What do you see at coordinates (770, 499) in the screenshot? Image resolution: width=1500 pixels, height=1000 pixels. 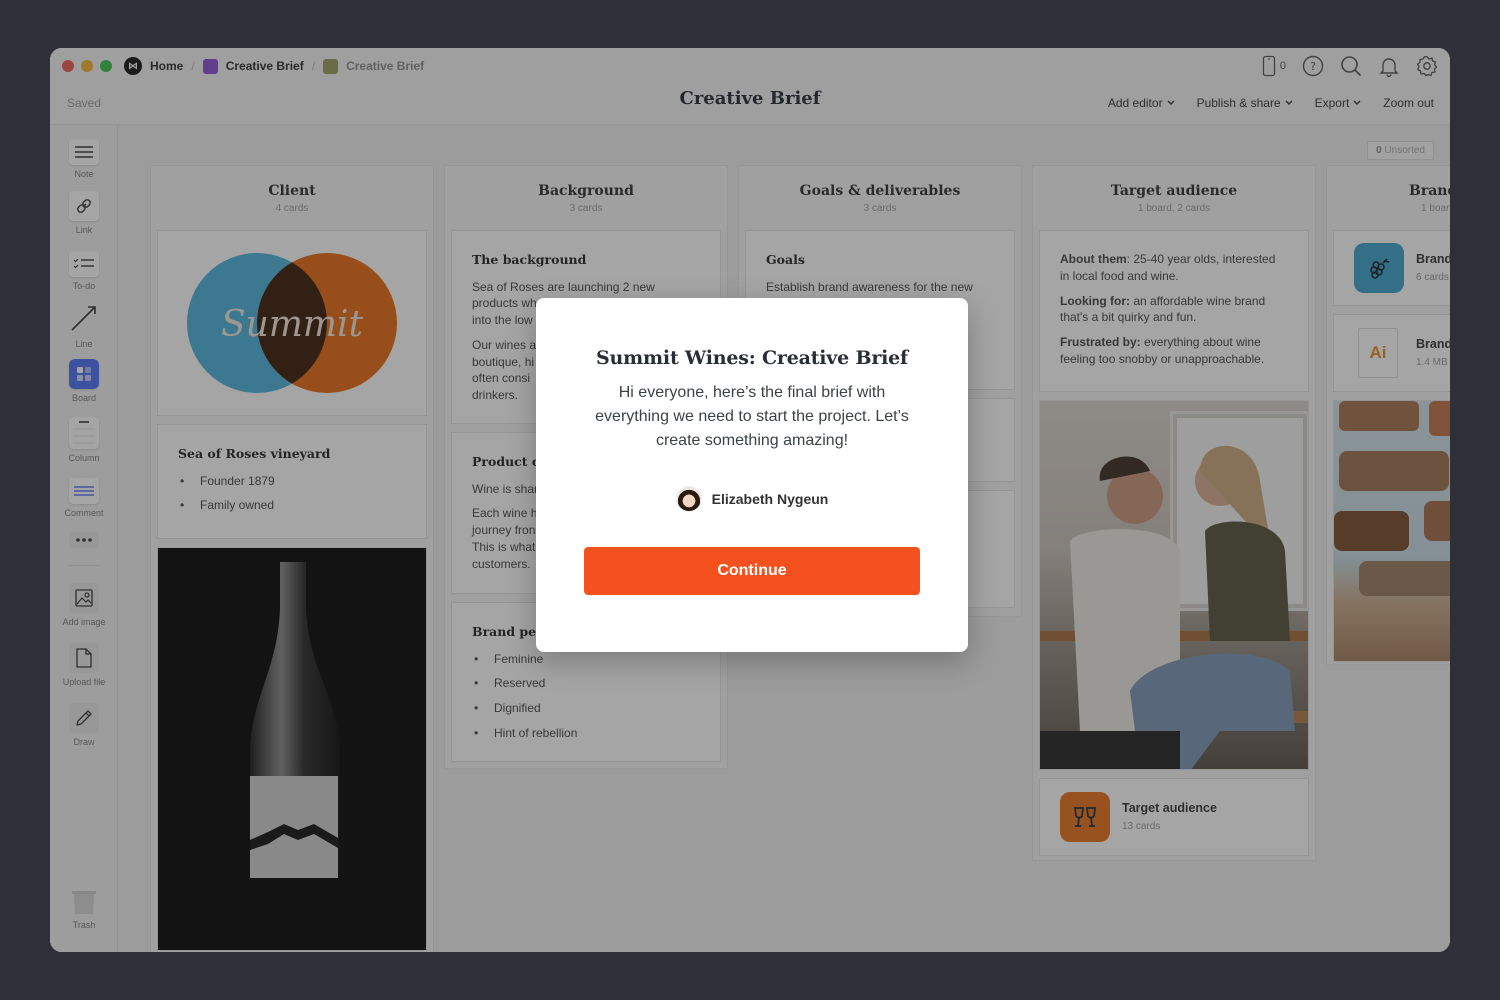 I see `author-name: Elizabeth Nygeun` at bounding box center [770, 499].